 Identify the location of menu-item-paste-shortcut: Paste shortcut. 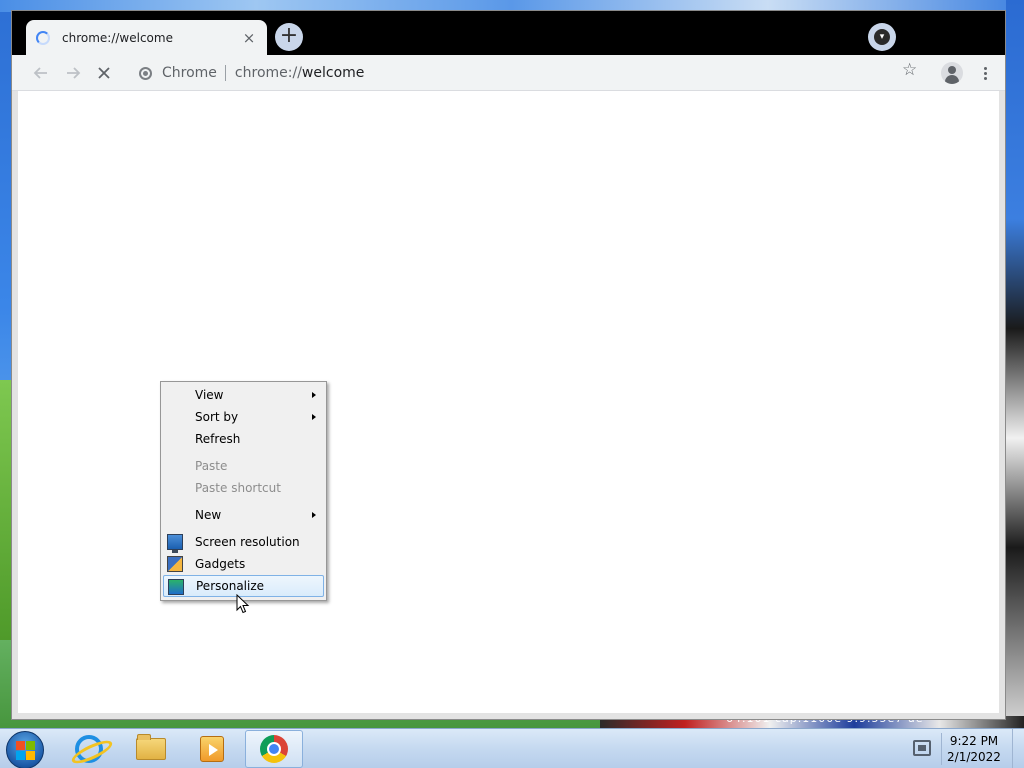
(243, 488).